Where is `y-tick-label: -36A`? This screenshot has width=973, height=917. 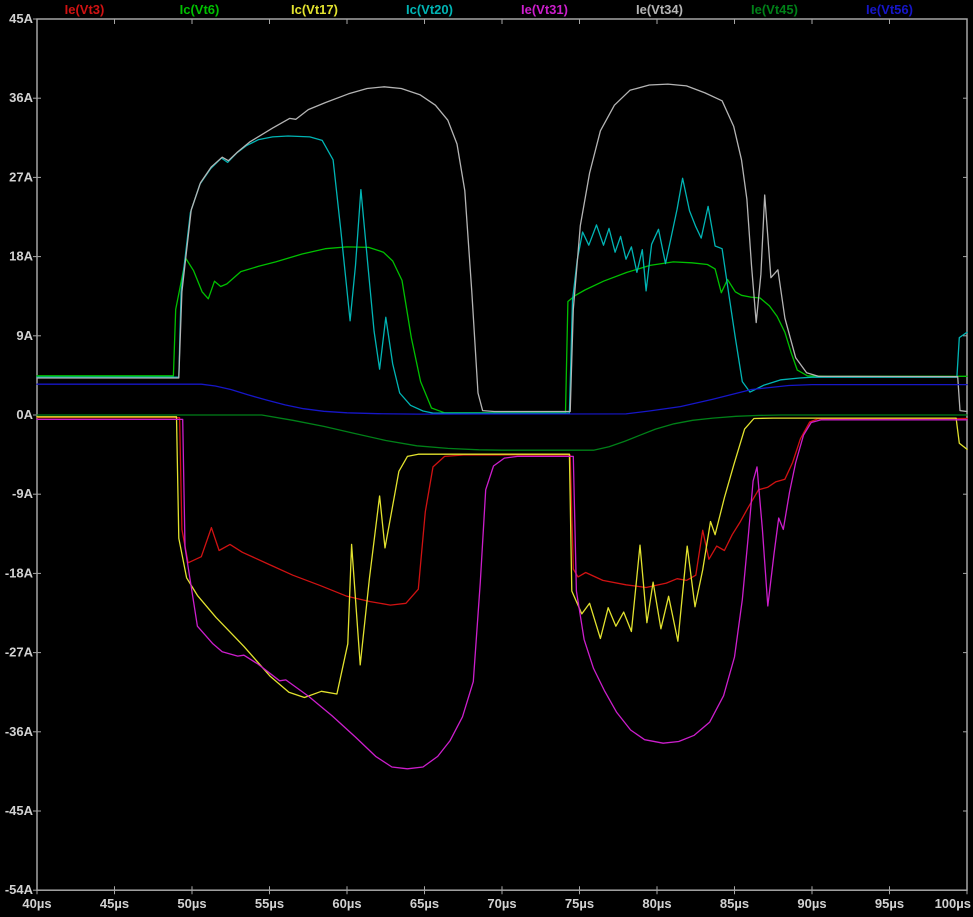 y-tick-label: -36A is located at coordinates (19, 731).